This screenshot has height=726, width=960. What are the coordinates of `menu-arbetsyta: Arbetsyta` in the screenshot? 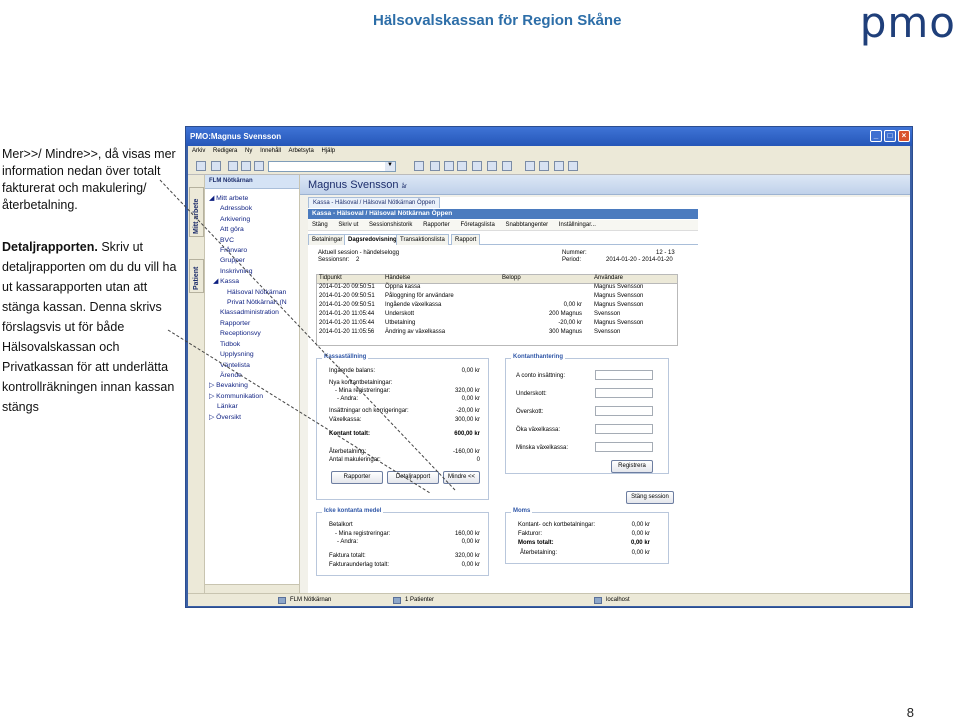 It's located at (300, 151).